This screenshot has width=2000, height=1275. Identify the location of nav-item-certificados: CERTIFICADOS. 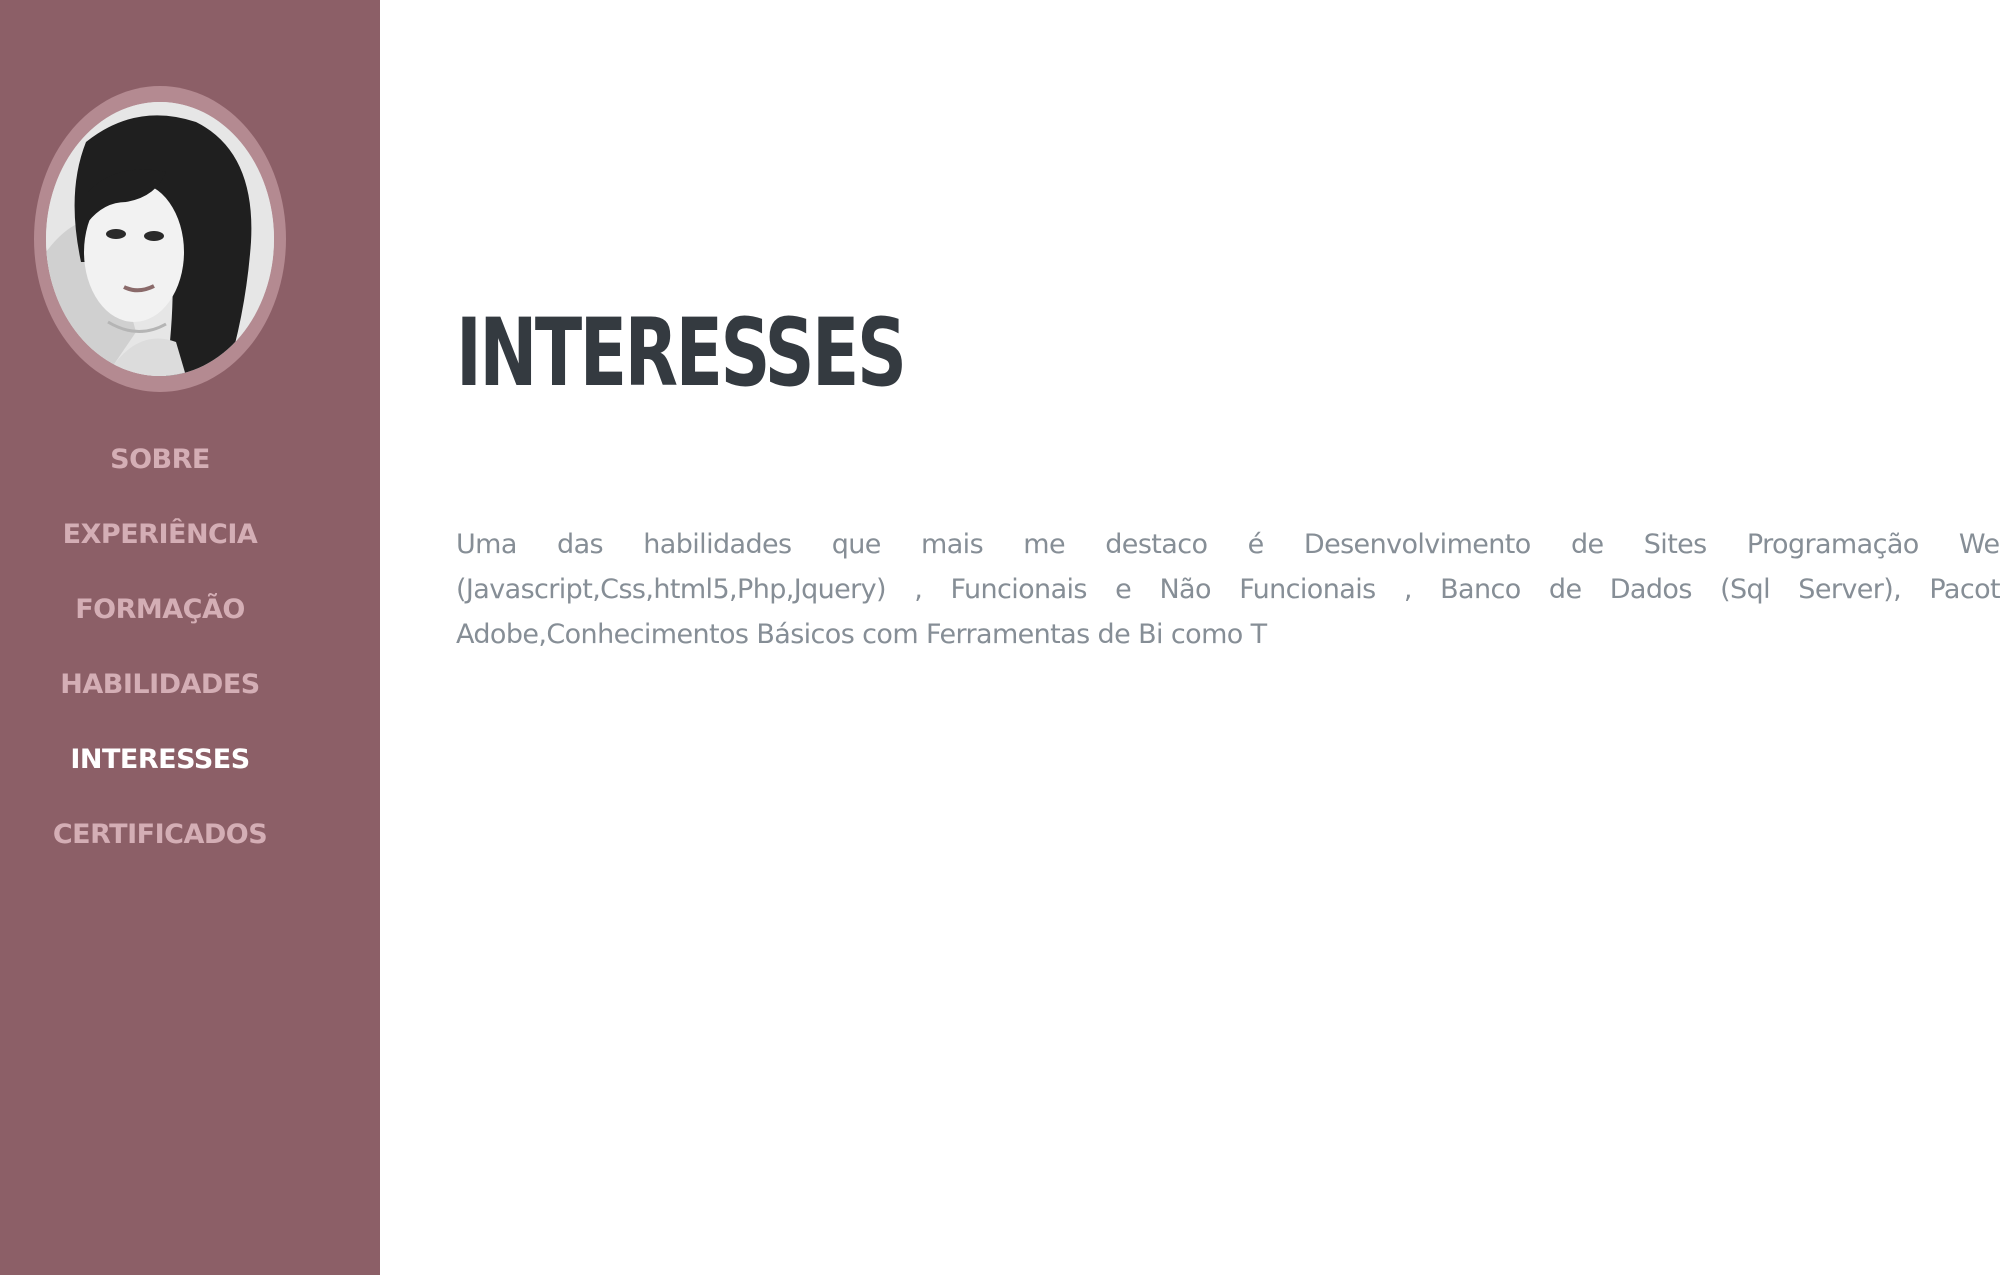
(160, 852).